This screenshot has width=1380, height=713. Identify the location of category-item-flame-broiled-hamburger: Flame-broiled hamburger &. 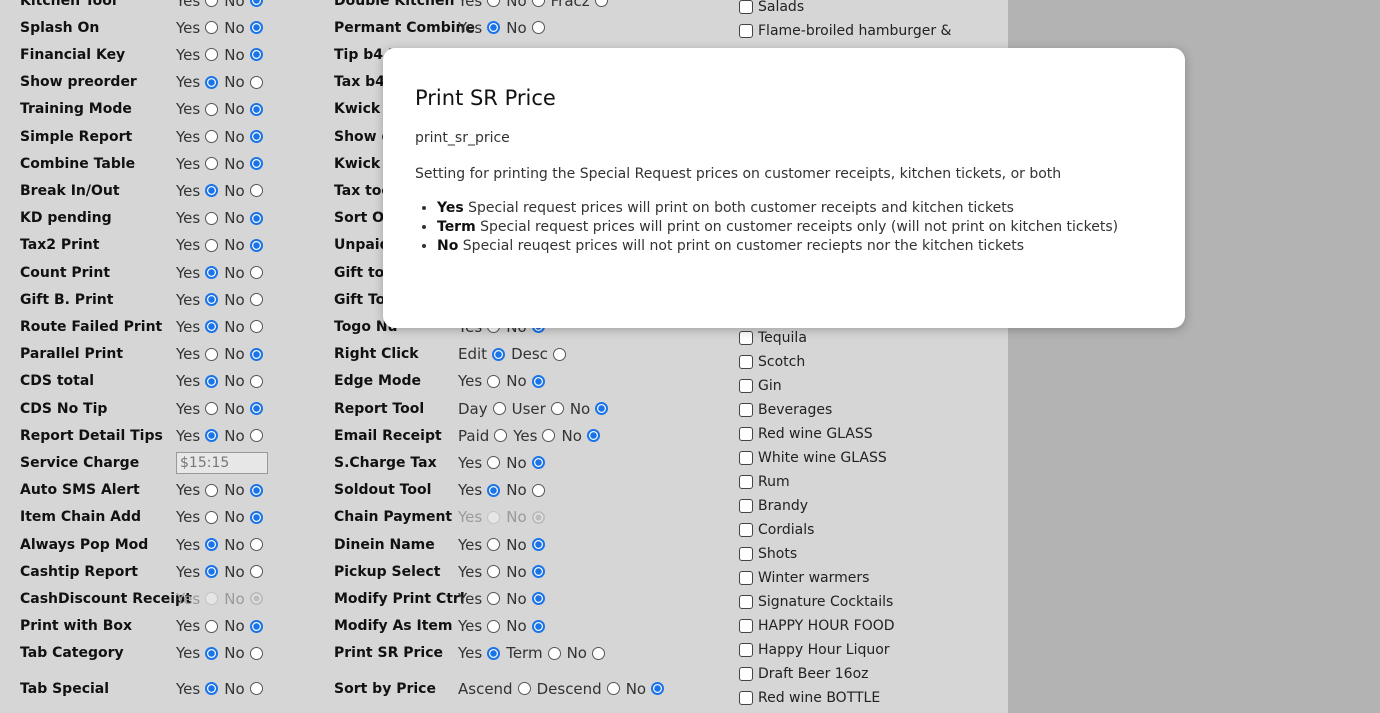
(845, 31).